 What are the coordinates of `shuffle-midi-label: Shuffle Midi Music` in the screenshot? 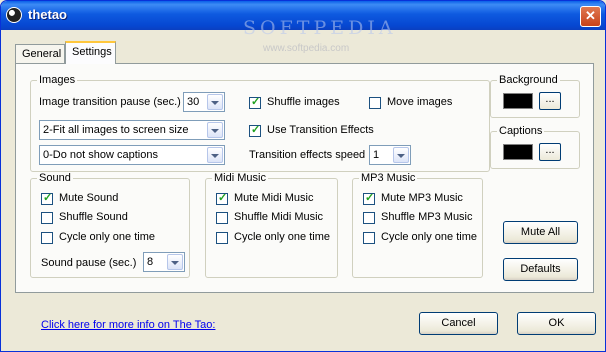 It's located at (279, 217).